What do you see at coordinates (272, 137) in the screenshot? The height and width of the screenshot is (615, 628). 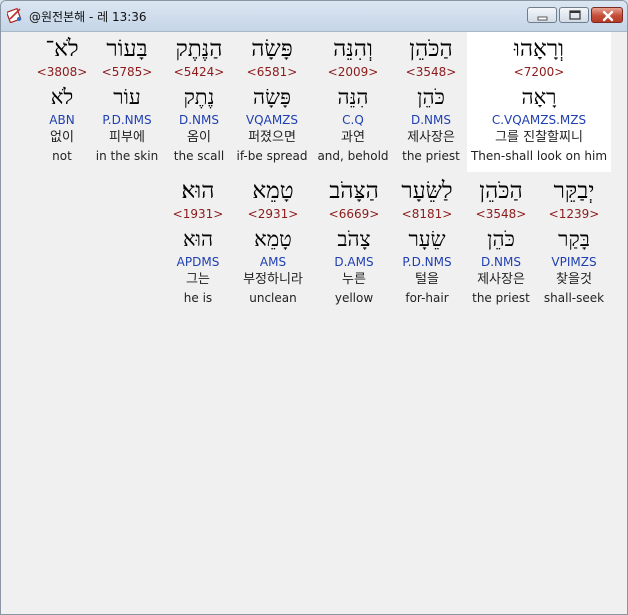 I see `korean-gloss: 퍼졌으면` at bounding box center [272, 137].